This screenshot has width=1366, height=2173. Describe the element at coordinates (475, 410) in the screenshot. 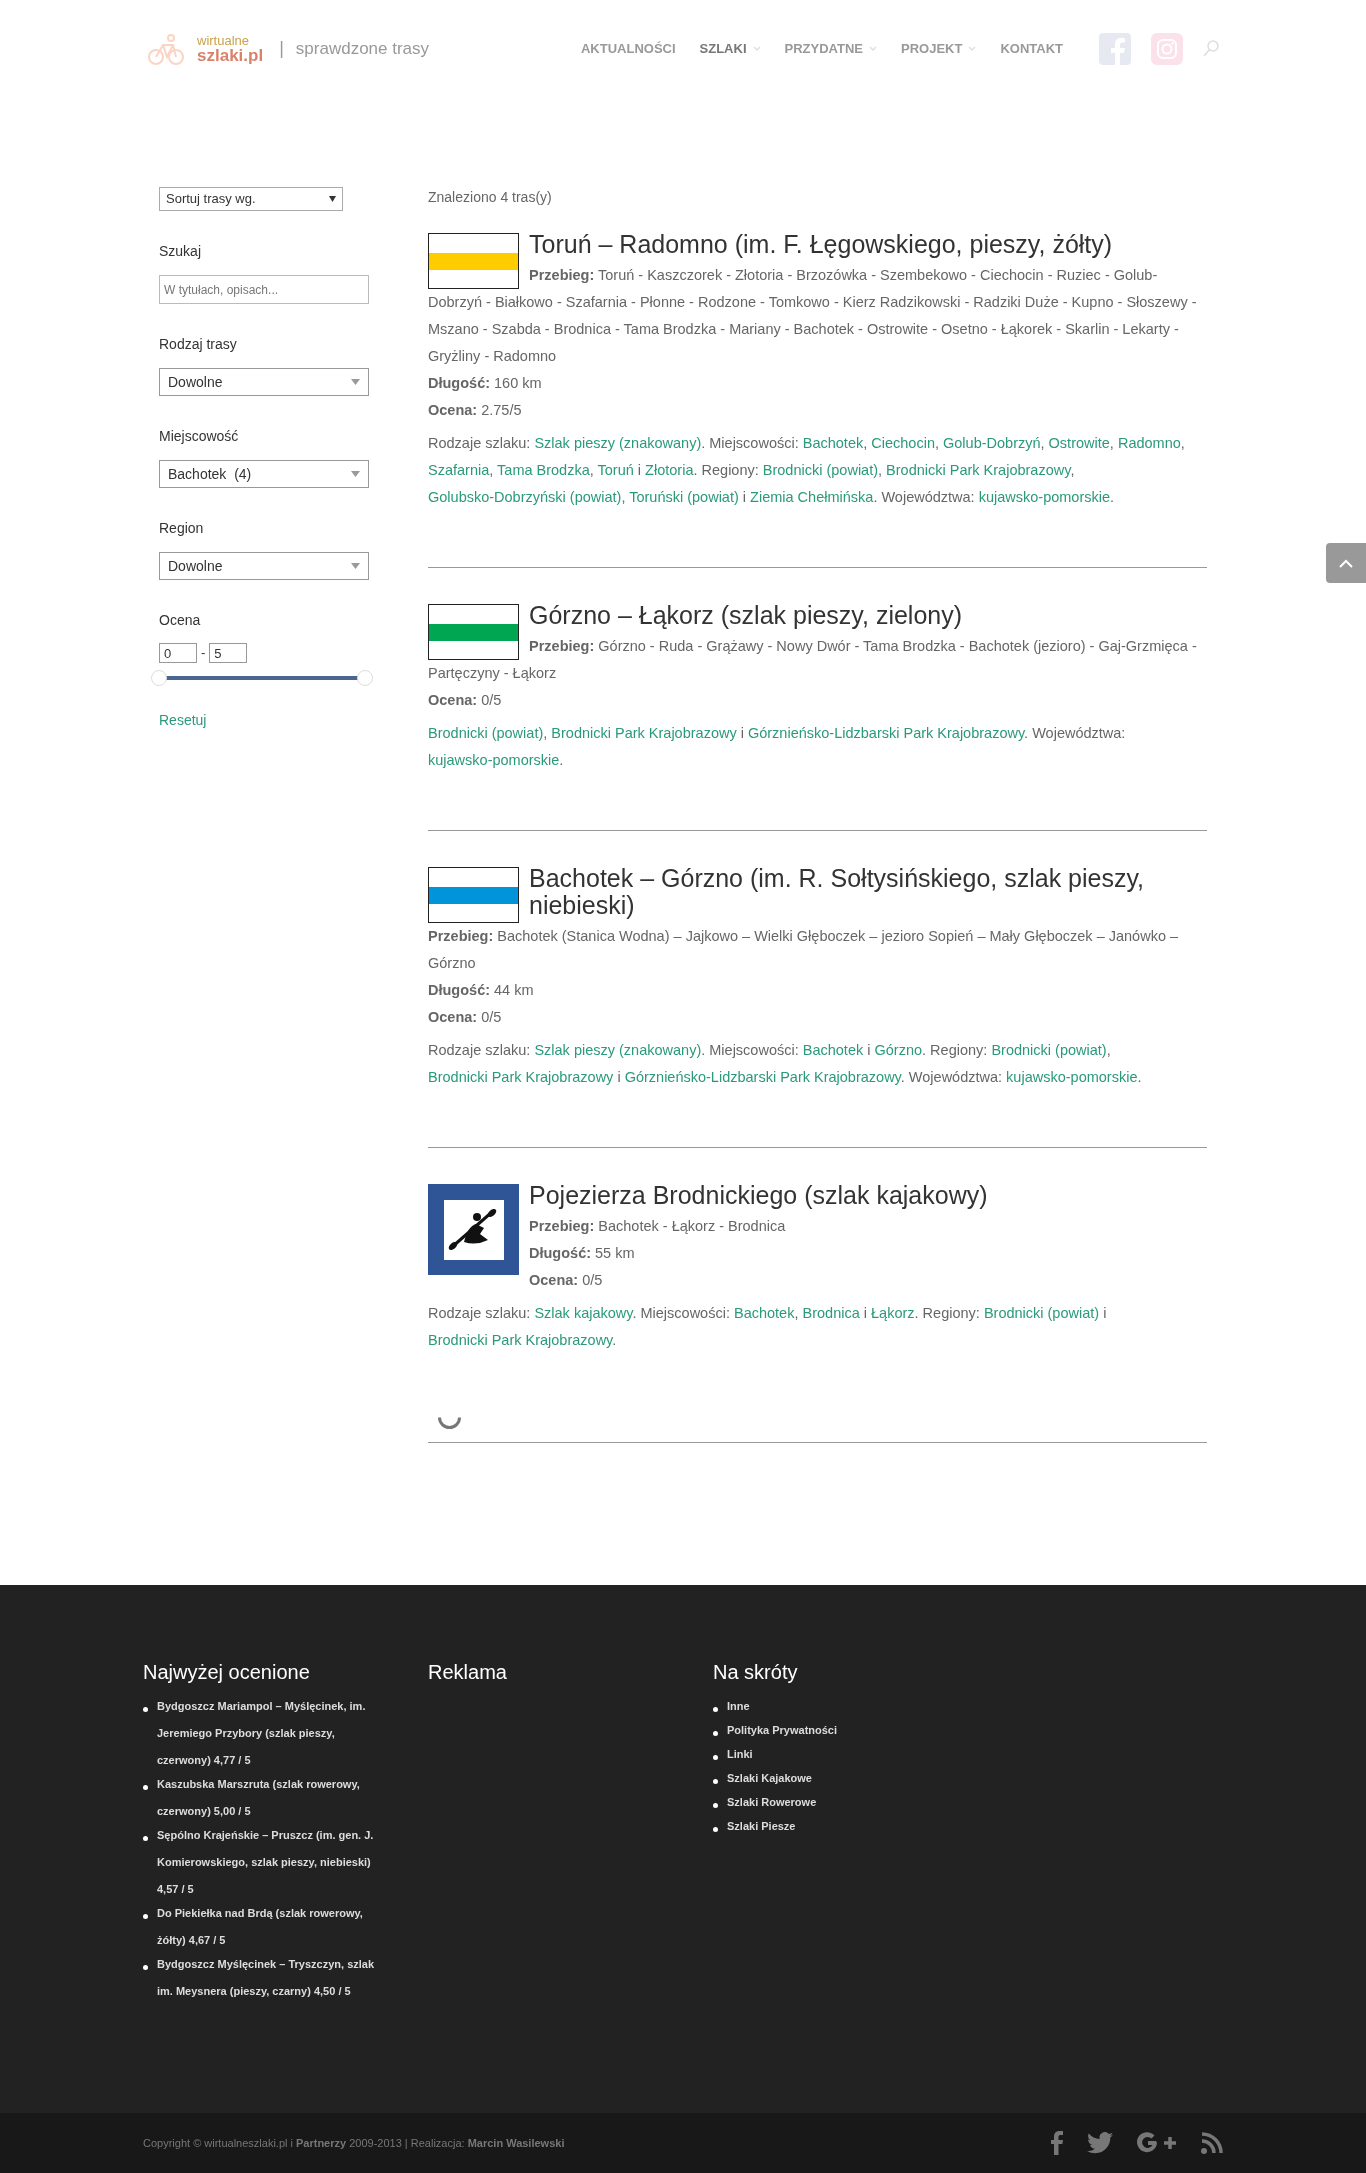

I see `route-detail: Ocena: 2.75/5` at that location.